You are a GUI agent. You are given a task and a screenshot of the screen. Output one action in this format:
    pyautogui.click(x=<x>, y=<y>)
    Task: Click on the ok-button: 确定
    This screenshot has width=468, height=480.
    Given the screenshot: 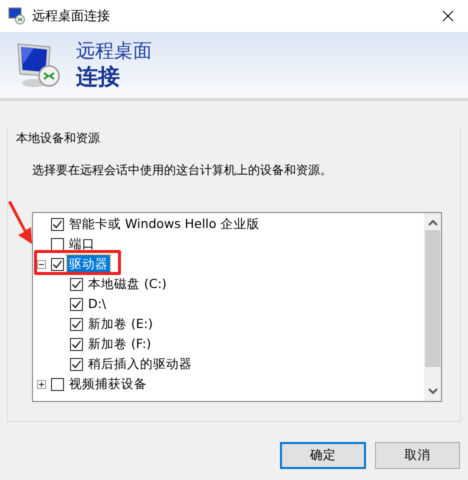 What is the action you would take?
    pyautogui.click(x=323, y=455)
    